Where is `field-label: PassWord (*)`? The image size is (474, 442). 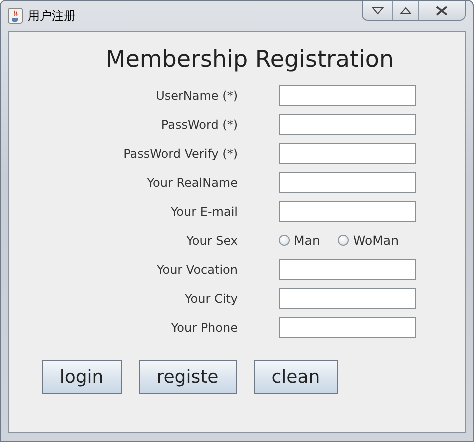 field-label: PassWord (*) is located at coordinates (199, 125).